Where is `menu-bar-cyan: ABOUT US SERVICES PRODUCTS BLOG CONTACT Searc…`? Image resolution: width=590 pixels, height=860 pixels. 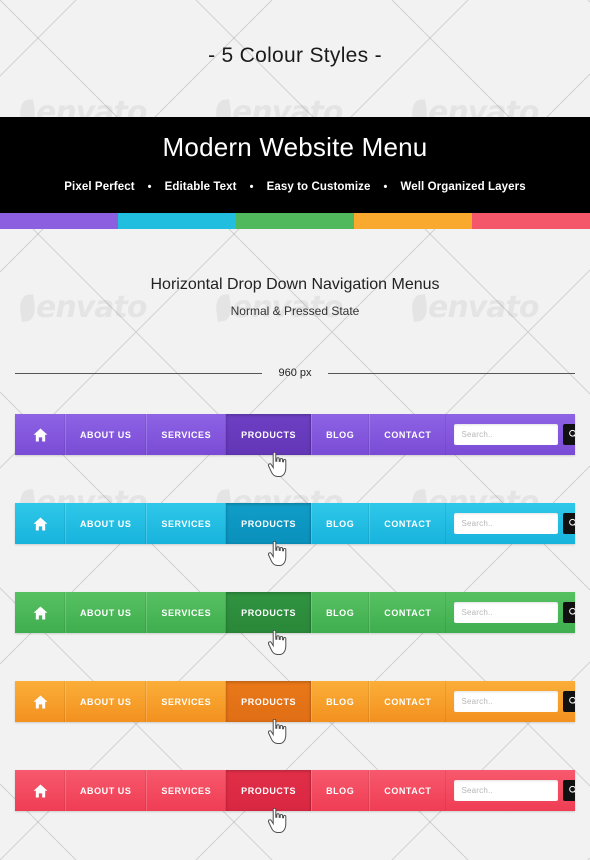
menu-bar-cyan: ABOUT US SERVICES PRODUCTS BLOG CONTACT Searc… is located at coordinates (295, 523).